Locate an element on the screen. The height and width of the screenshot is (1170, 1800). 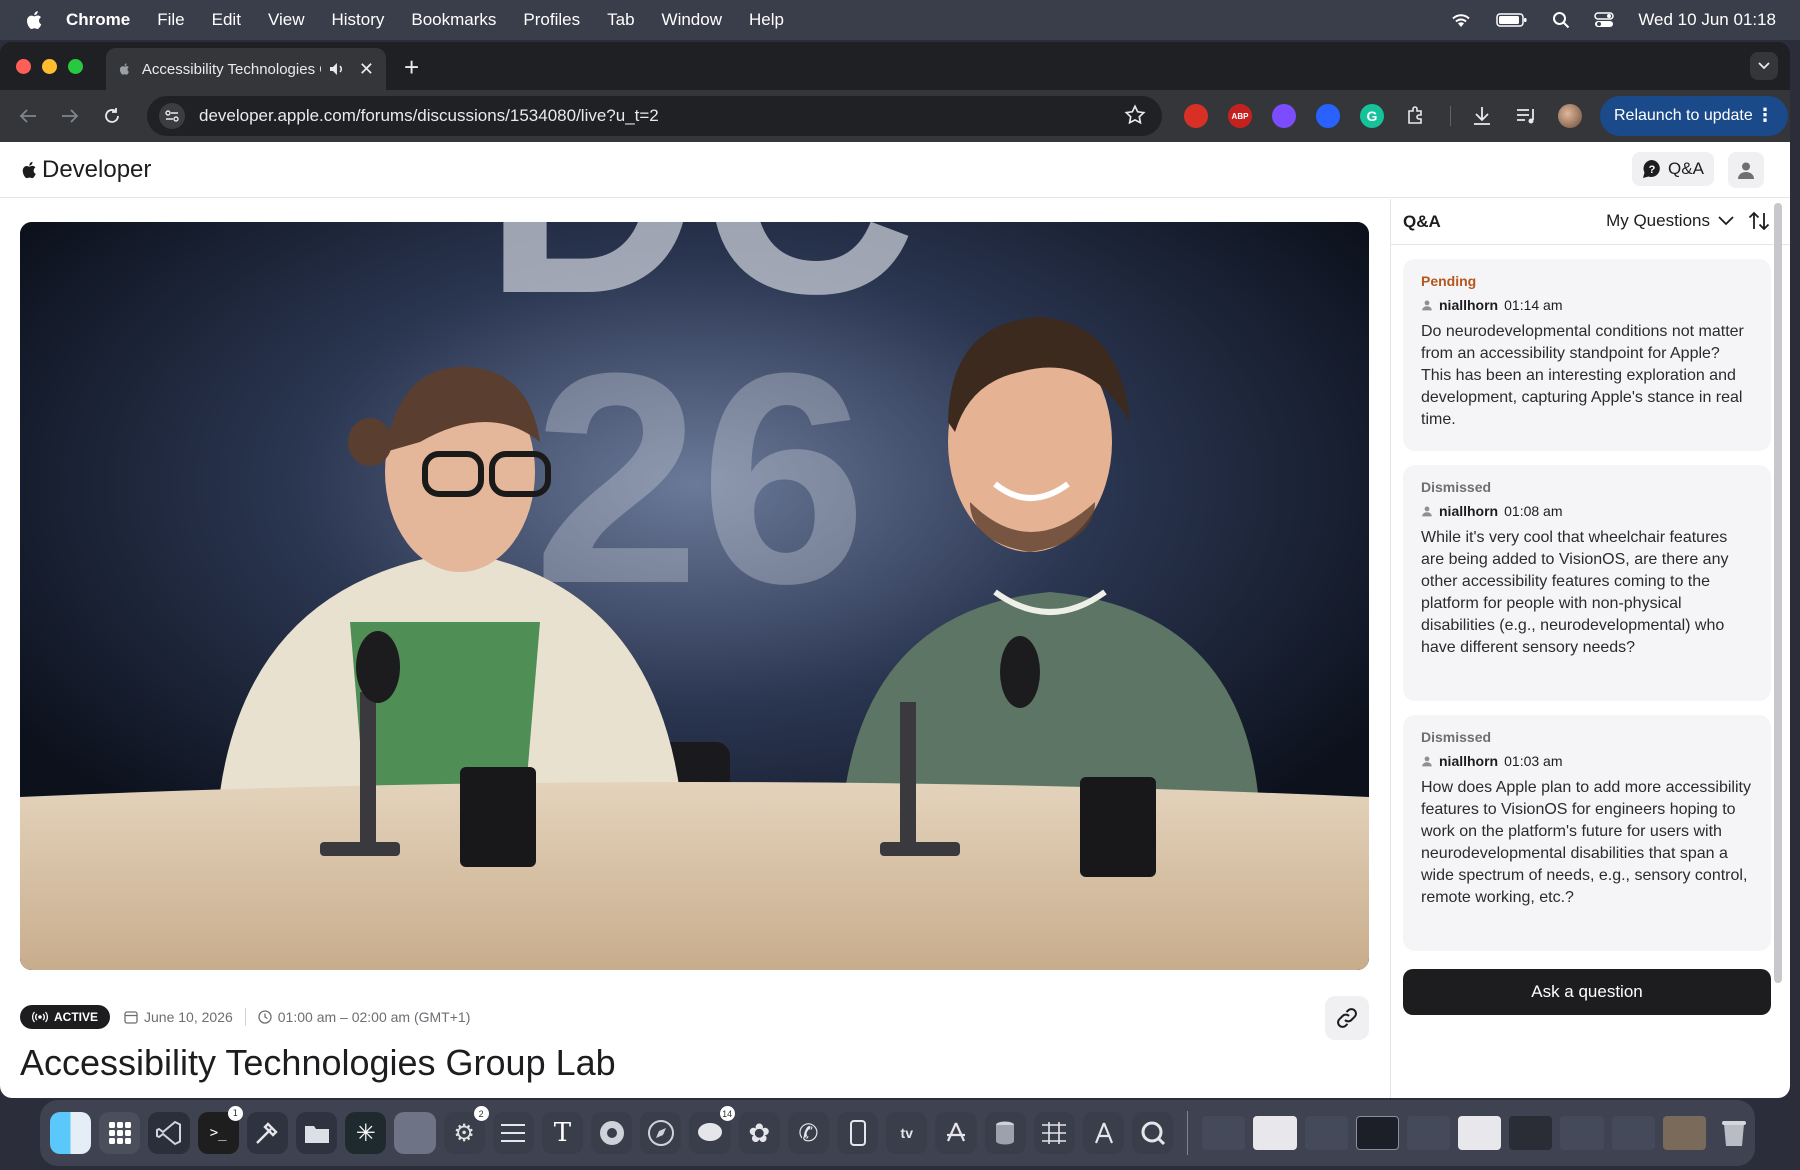
page-scrollbar is located at coordinates (1778, 593).